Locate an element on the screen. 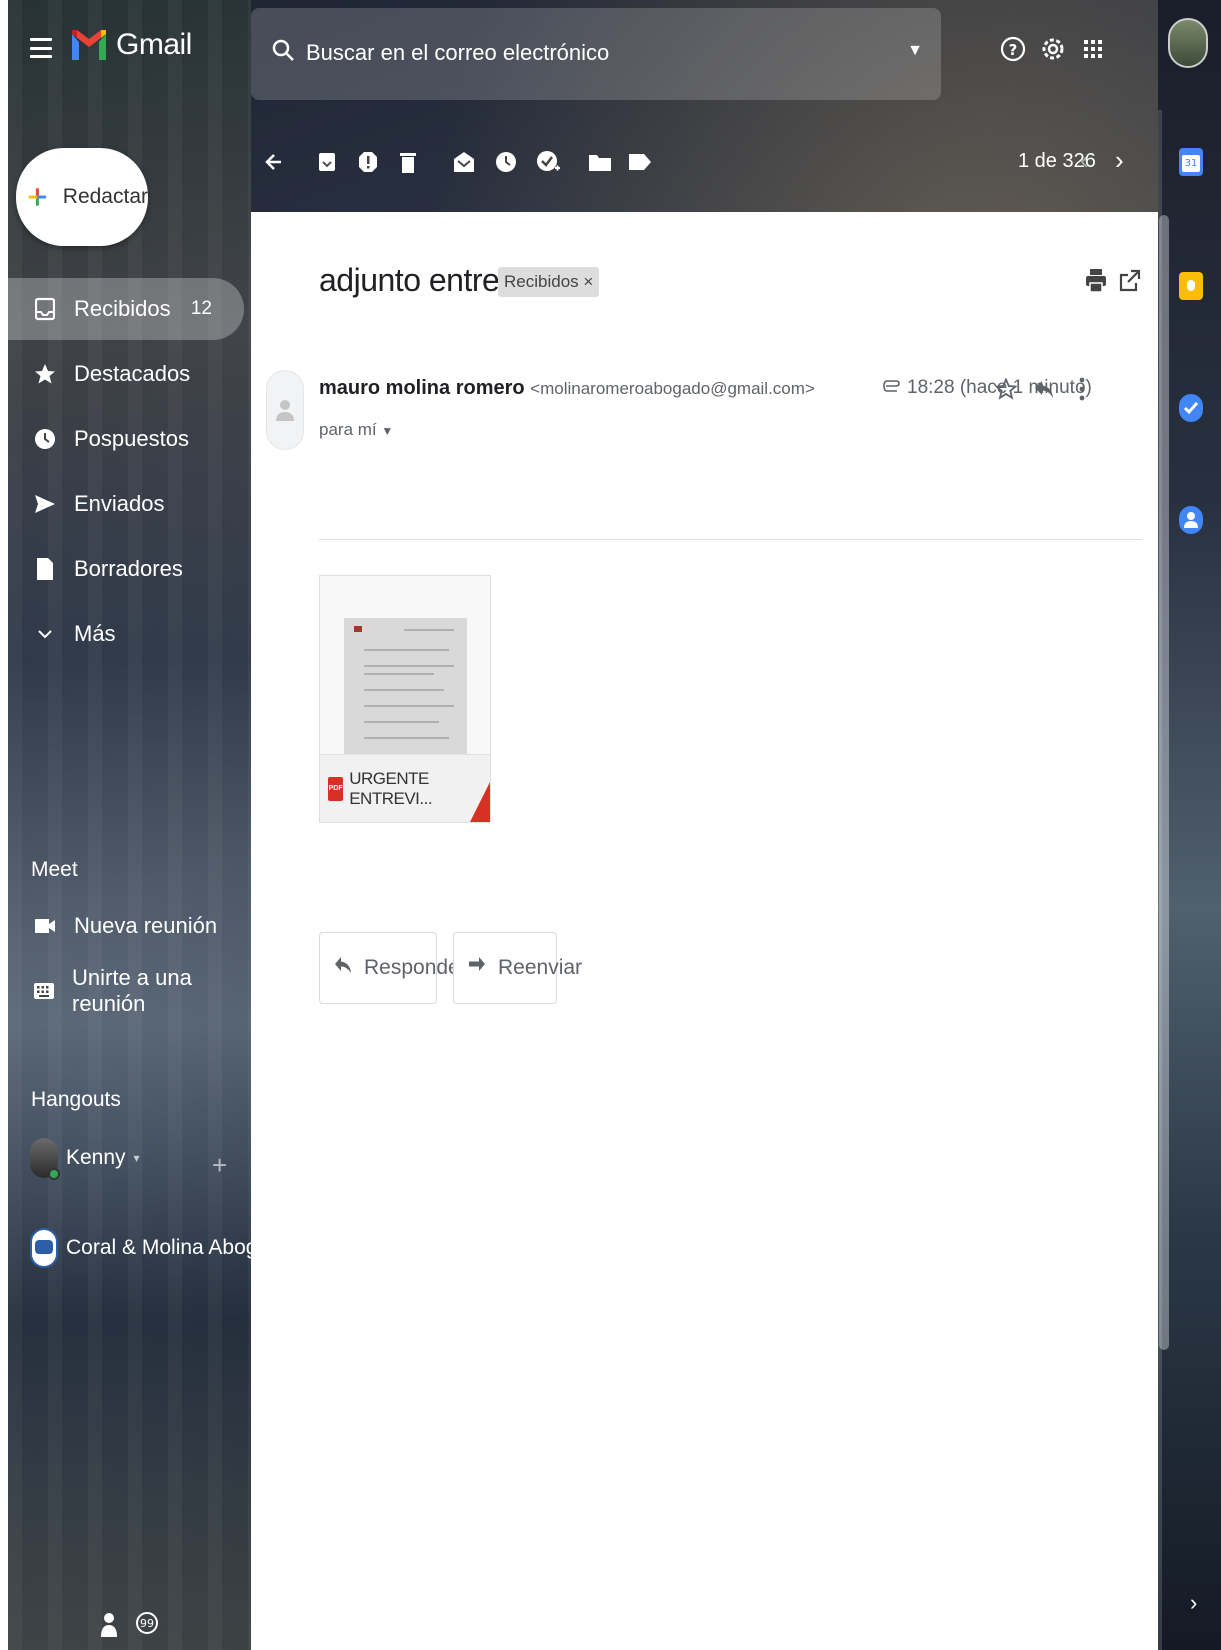 This screenshot has width=1221, height=1650. calendar-icon: 31 is located at coordinates (1191, 162).